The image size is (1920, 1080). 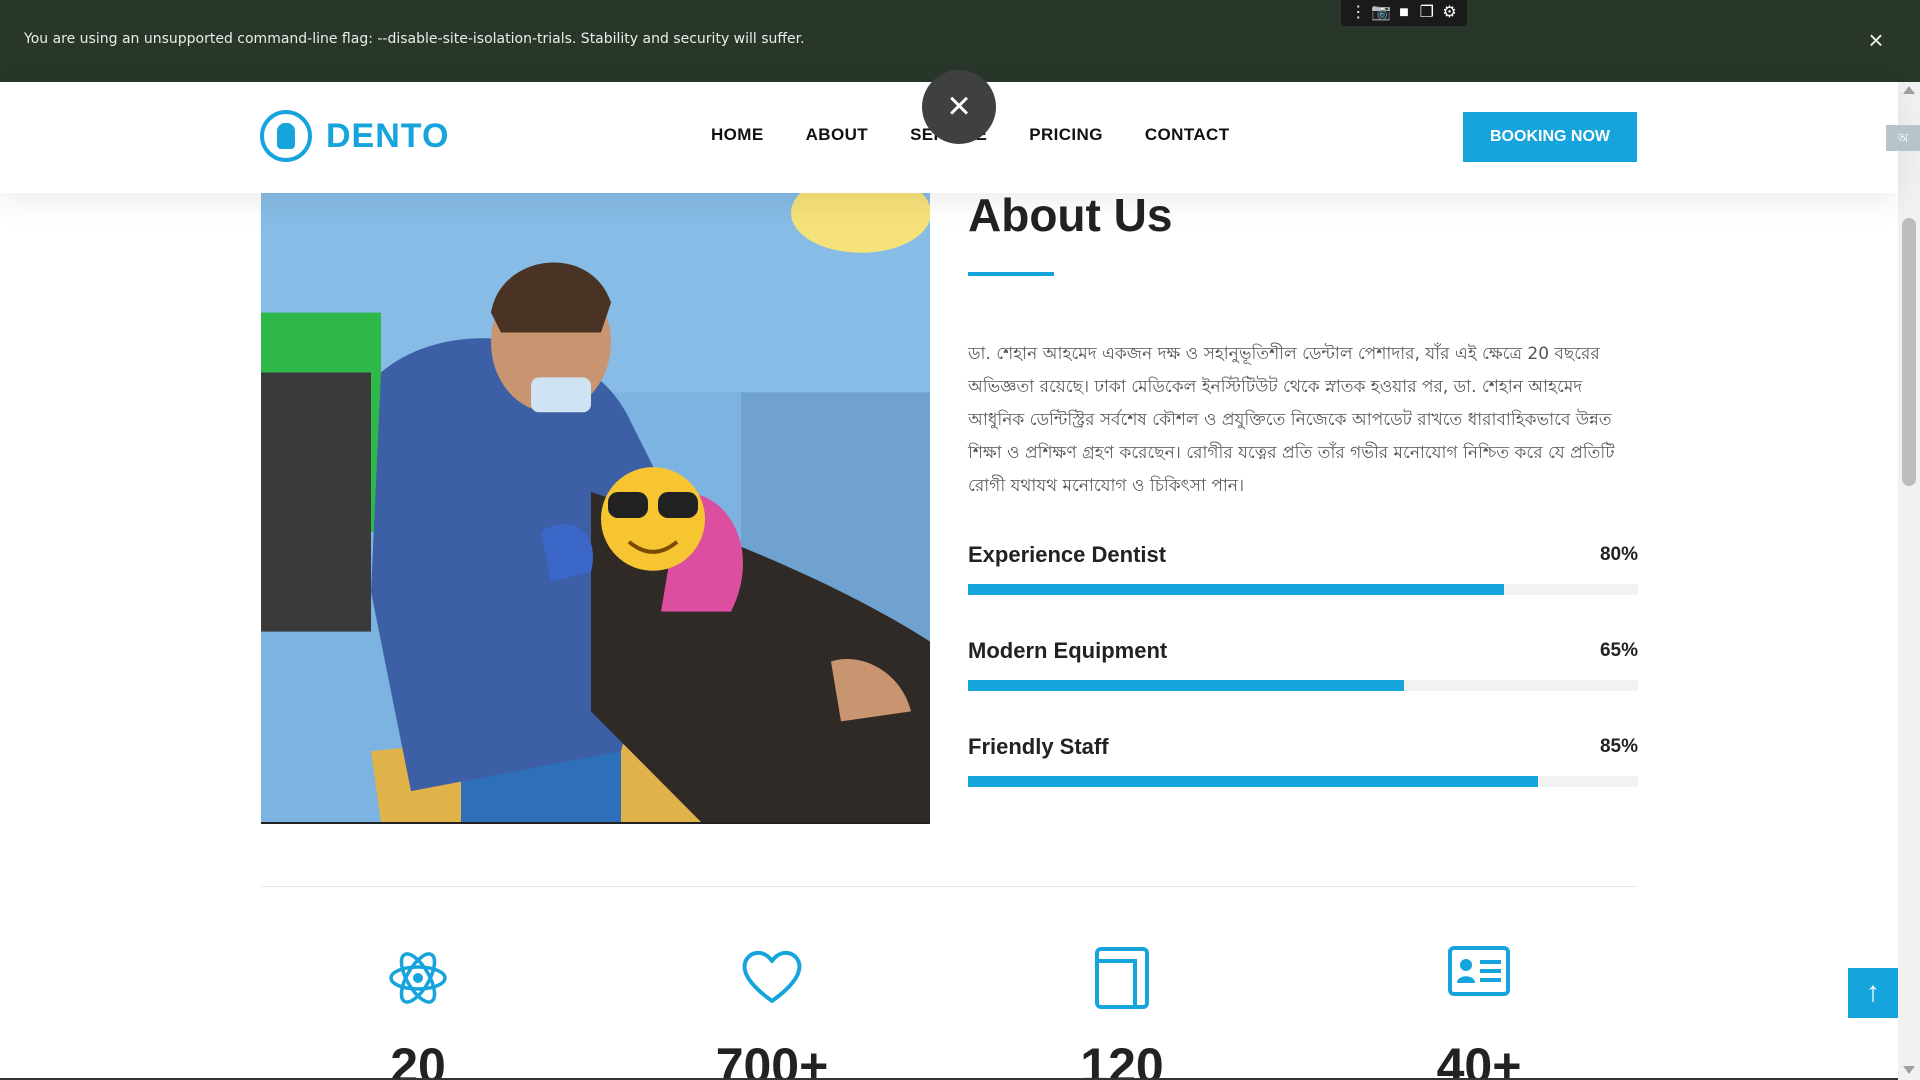 What do you see at coordinates (1909, 1070) in the screenshot?
I see `scroll-down-icon` at bounding box center [1909, 1070].